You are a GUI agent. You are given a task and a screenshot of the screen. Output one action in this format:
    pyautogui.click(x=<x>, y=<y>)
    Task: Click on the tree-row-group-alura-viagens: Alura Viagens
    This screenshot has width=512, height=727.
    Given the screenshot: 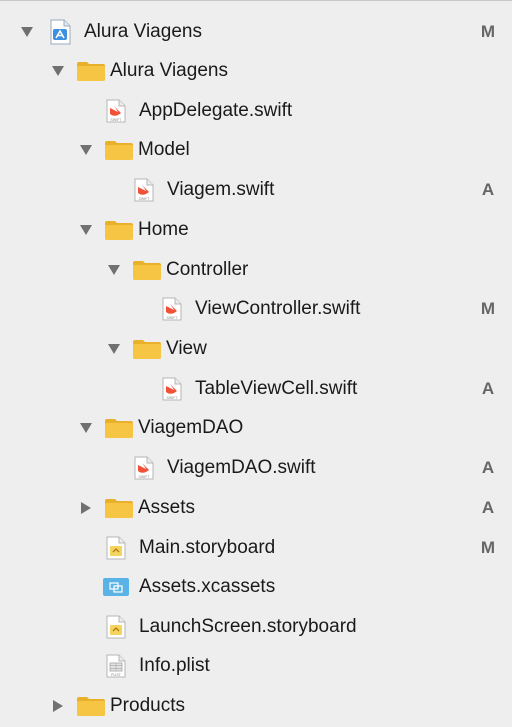 What is the action you would take?
    pyautogui.click(x=256, y=71)
    